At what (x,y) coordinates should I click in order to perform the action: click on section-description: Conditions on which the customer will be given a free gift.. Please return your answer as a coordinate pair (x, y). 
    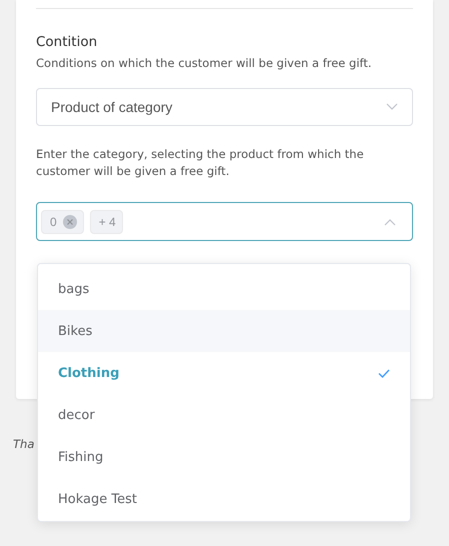
    Looking at the image, I should click on (204, 63).